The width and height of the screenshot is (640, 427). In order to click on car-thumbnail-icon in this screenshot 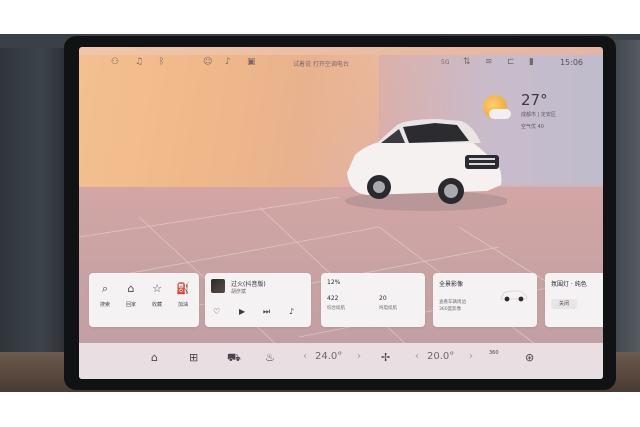, I will do `click(514, 296)`.